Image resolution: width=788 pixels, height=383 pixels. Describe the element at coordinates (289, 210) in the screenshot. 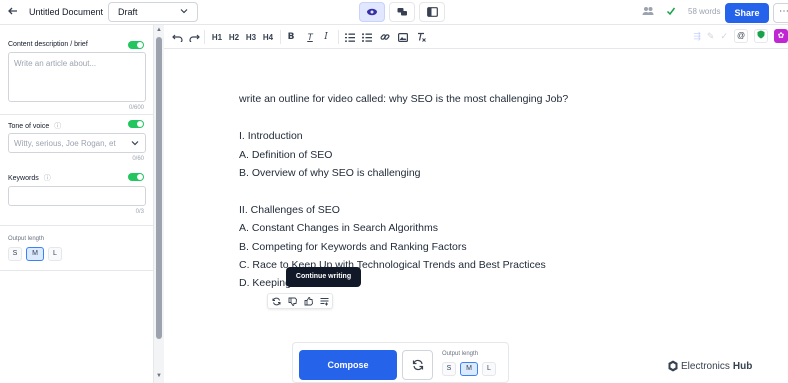

I see `editor-line: II. Challenges of SEO` at that location.